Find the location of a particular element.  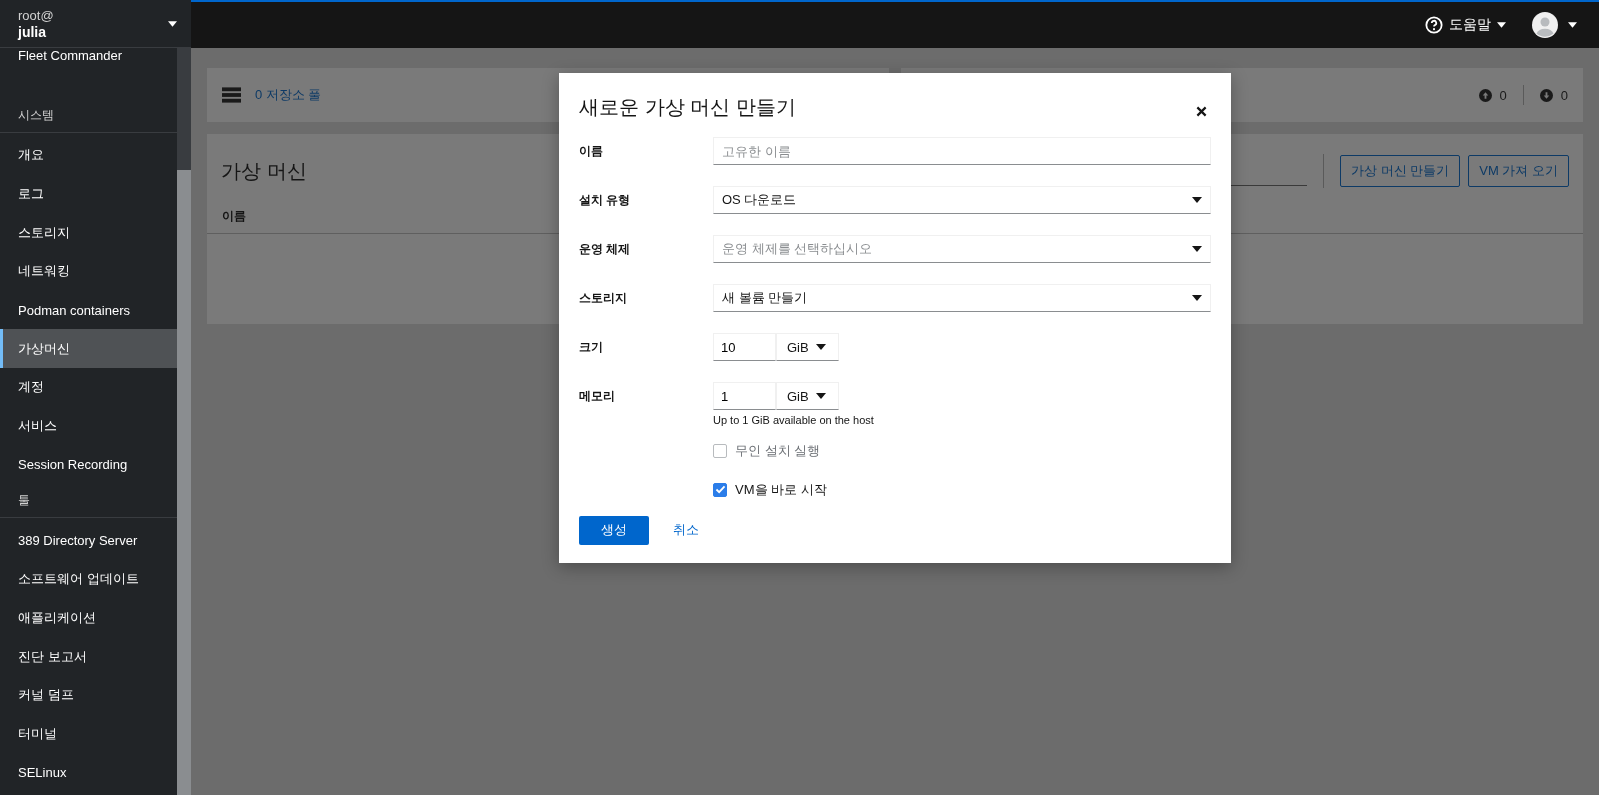

nav-item: SELinux is located at coordinates (88, 772).